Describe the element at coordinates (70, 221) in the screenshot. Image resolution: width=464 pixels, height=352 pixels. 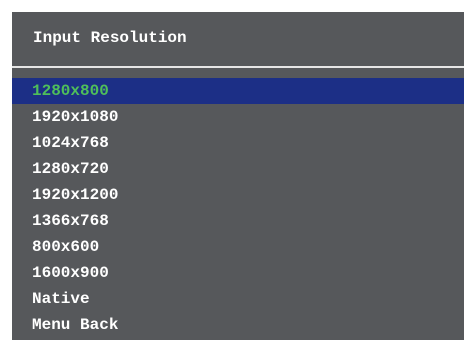
I see `menu-option-label: 1366x768` at that location.